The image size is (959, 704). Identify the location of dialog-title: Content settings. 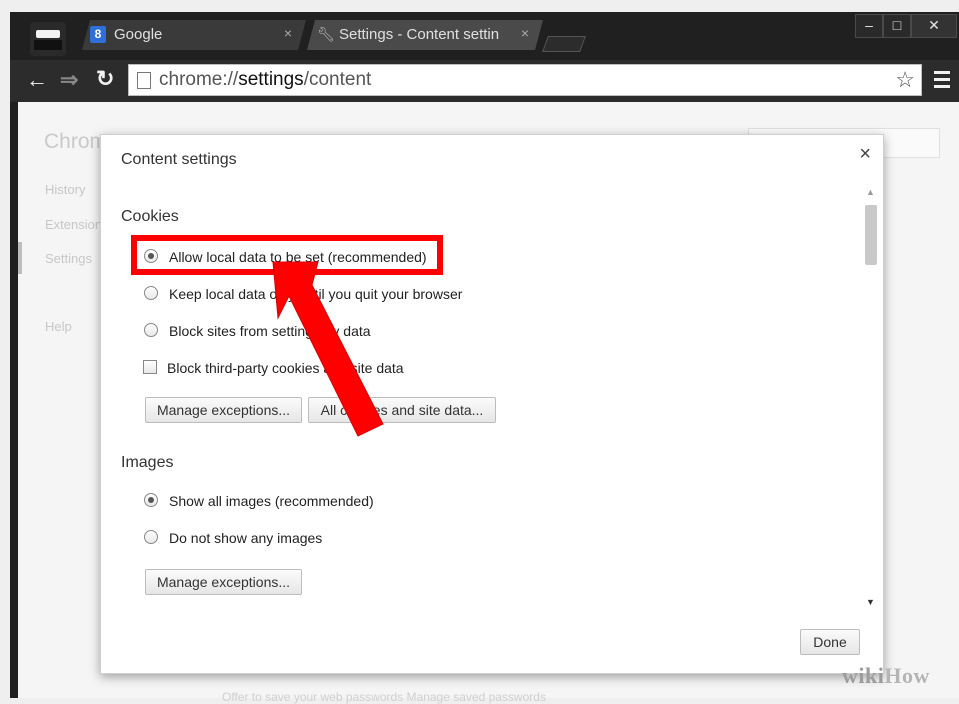
(179, 159).